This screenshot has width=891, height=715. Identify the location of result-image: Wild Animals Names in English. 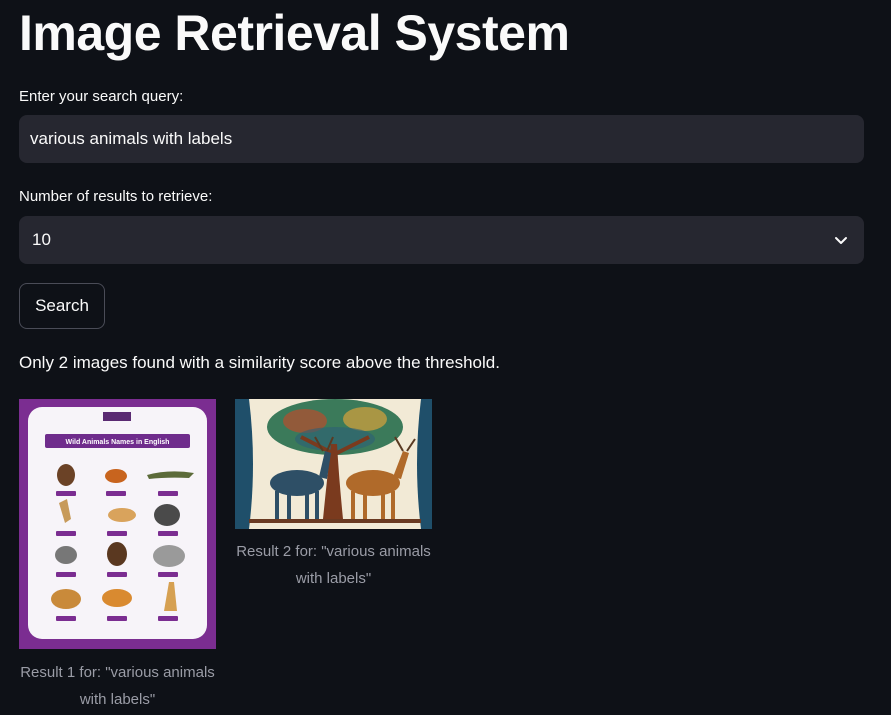
(117, 524).